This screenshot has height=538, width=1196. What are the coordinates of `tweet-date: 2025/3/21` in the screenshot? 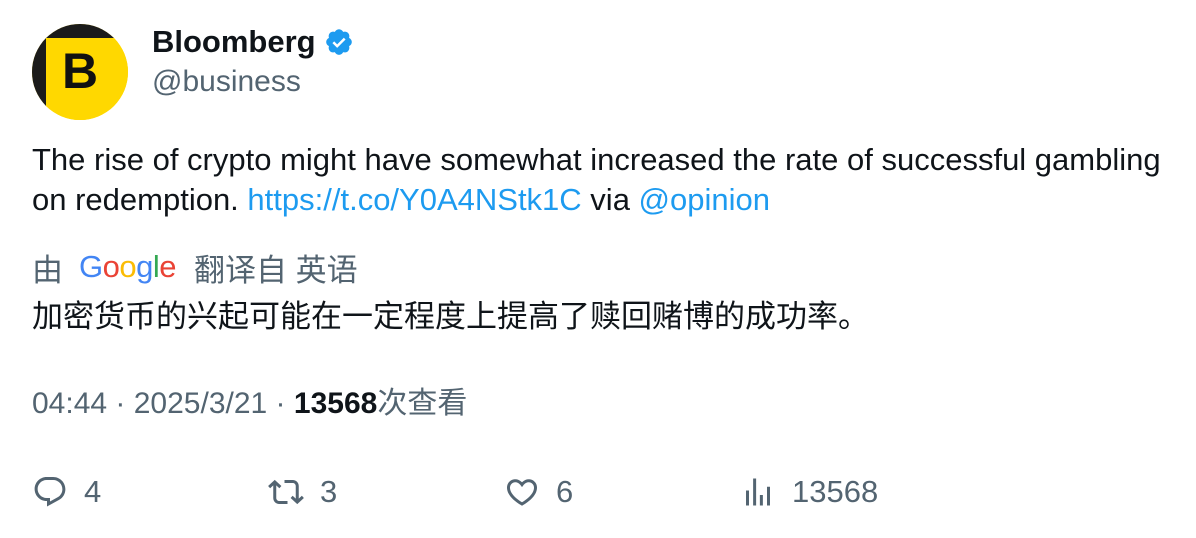 It's located at (200, 403).